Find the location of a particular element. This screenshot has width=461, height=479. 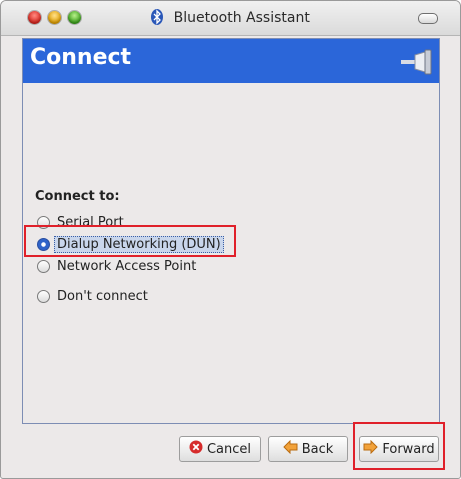

title-bar: Bluetooth Assistant is located at coordinates (230, 18).